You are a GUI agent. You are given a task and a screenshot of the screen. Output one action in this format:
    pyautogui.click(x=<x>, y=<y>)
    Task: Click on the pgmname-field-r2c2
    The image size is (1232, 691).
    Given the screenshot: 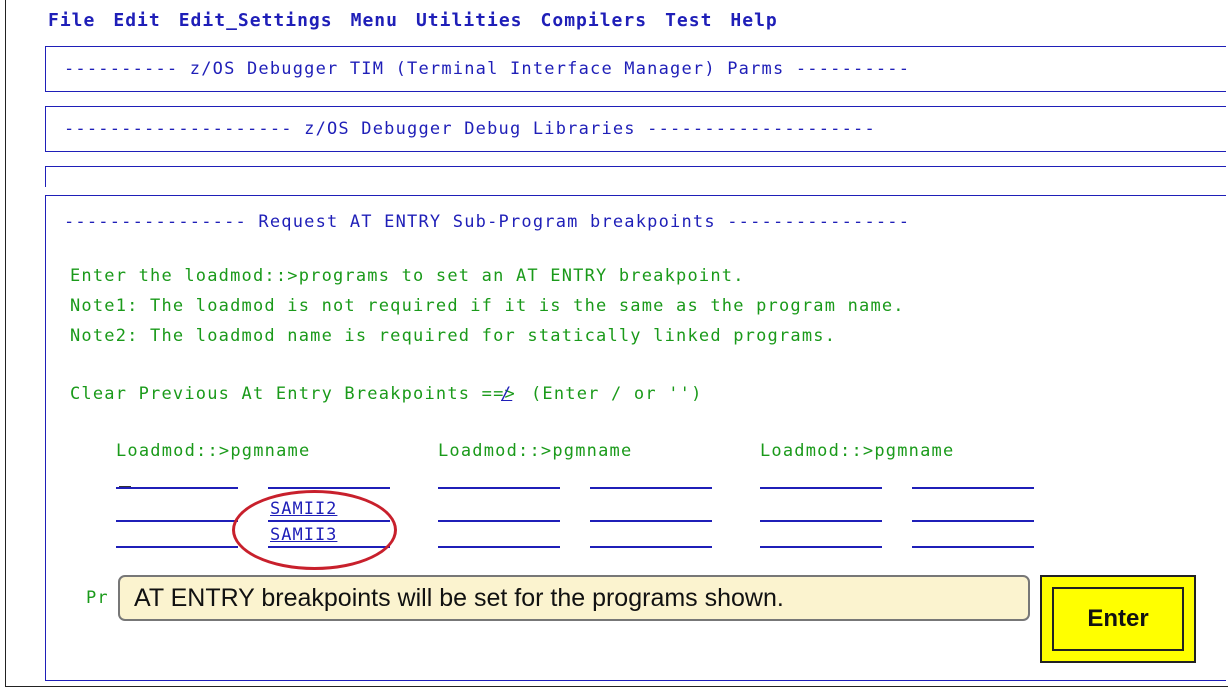 What is the action you would take?
    pyautogui.click(x=651, y=521)
    